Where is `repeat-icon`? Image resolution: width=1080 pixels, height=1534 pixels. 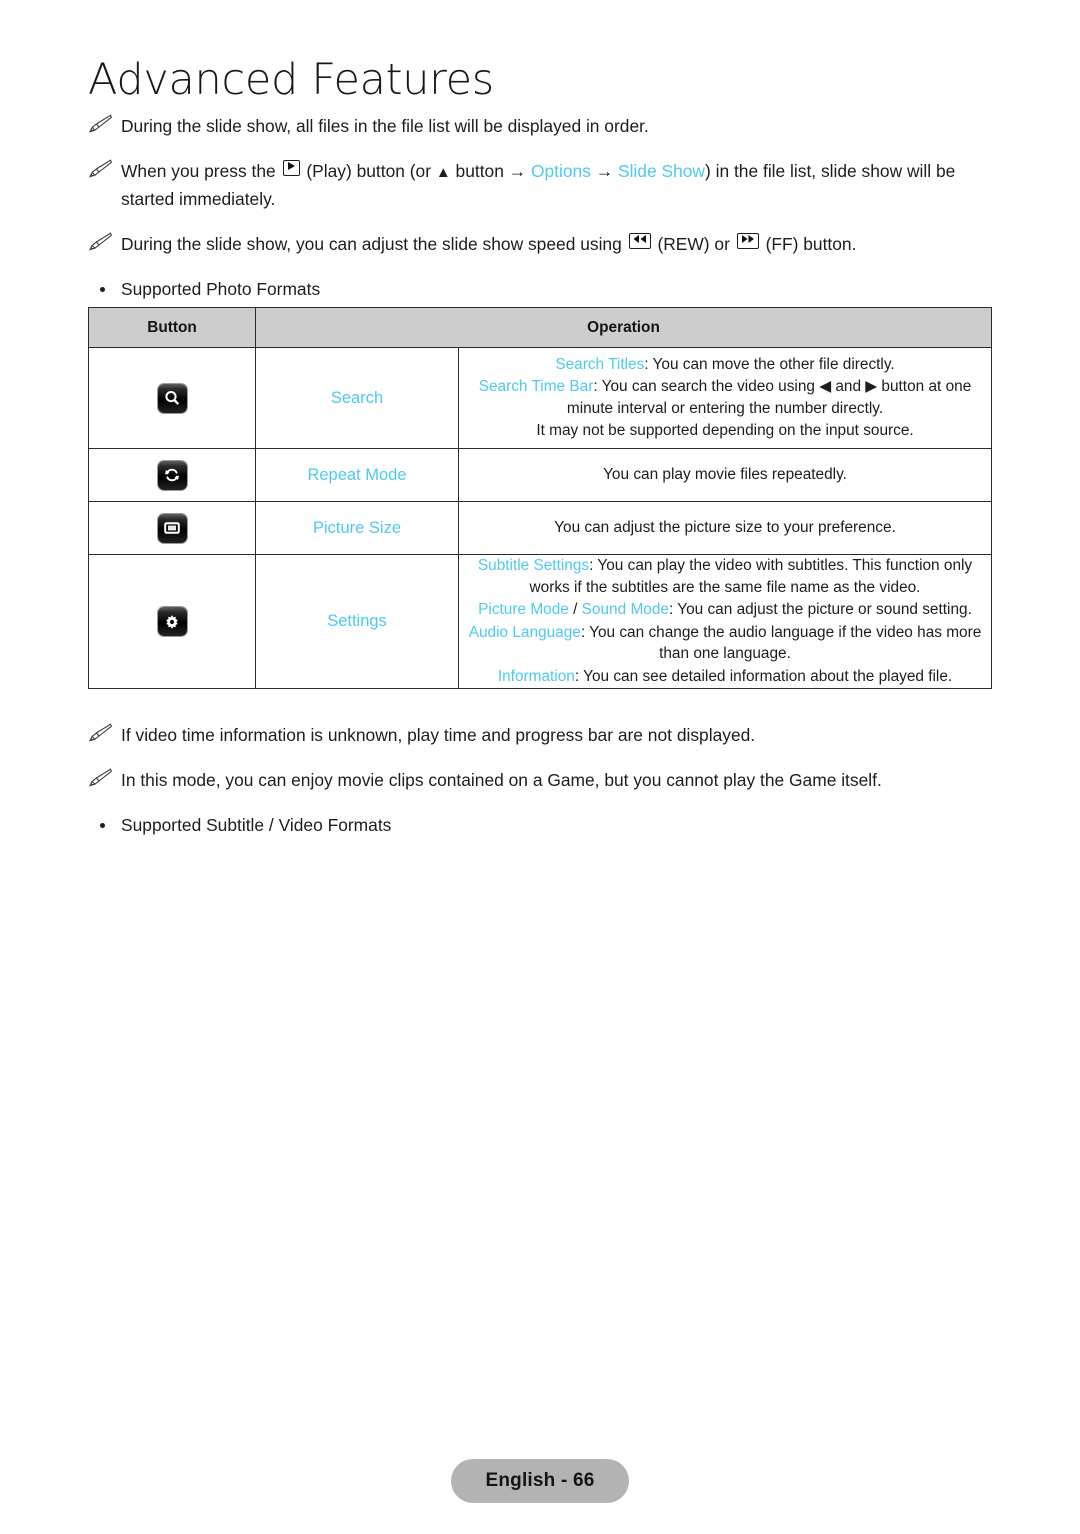 repeat-icon is located at coordinates (172, 475).